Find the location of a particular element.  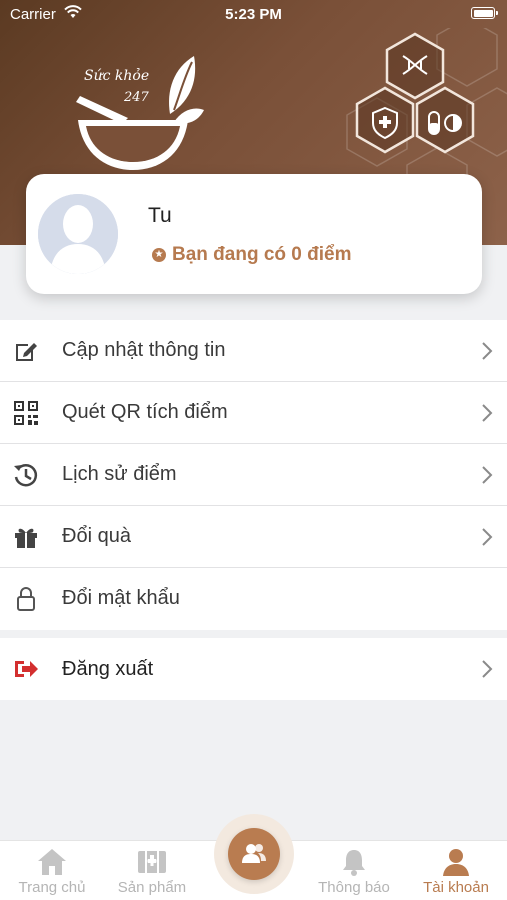

menu-item-label: Đổi quà is located at coordinates (96, 536).